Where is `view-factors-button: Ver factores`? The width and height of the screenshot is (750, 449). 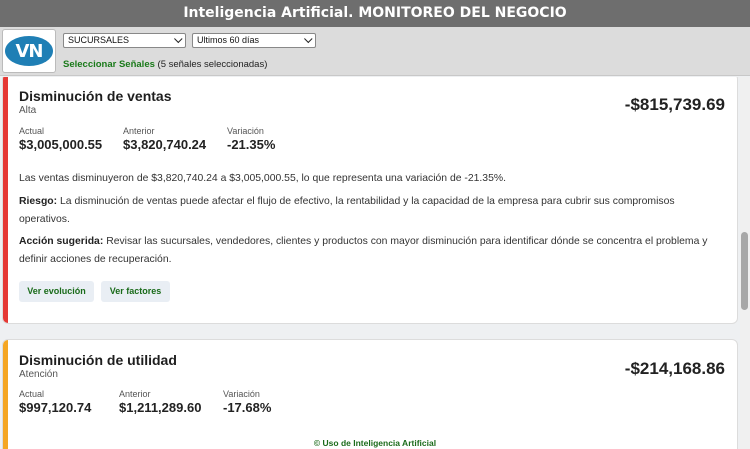
view-factors-button: Ver factores is located at coordinates (135, 291).